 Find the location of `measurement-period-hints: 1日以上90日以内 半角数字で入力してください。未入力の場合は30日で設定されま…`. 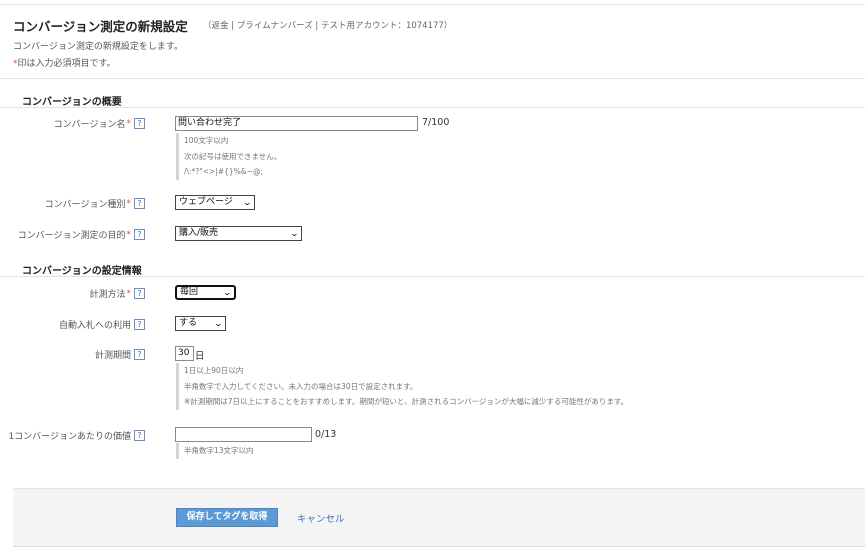

measurement-period-hints: 1日以上90日以内 半角数字で入力してください。未入力の場合は30日で設定されま… is located at coordinates (402, 386).